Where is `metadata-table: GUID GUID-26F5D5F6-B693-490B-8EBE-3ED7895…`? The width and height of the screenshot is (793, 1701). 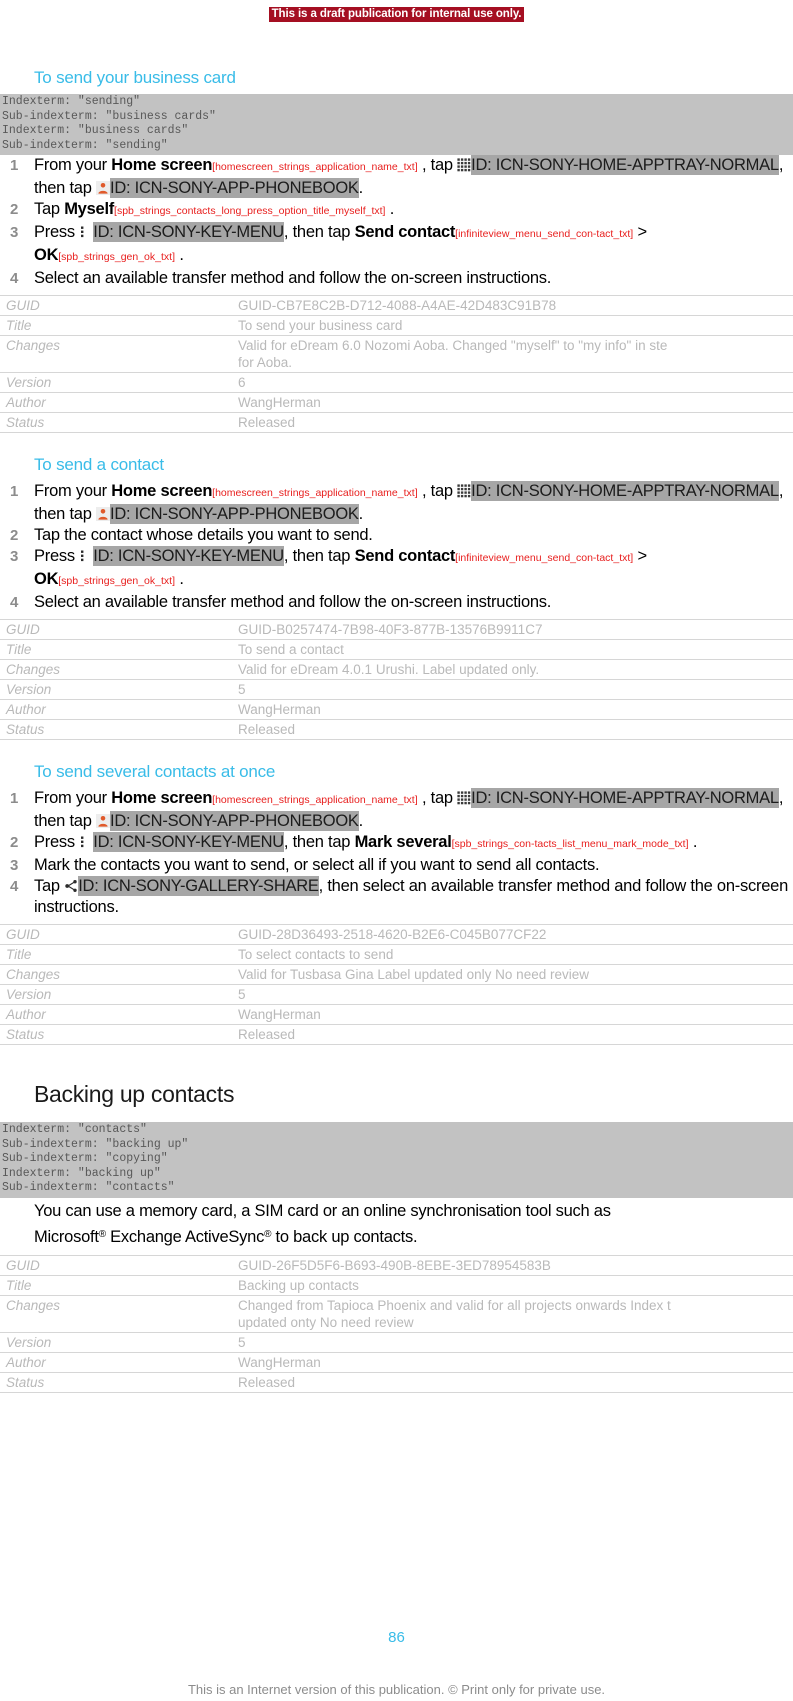 metadata-table: GUID GUID-26F5D5F6-B693-490B-8EBE-3ED7895… is located at coordinates (396, 1323).